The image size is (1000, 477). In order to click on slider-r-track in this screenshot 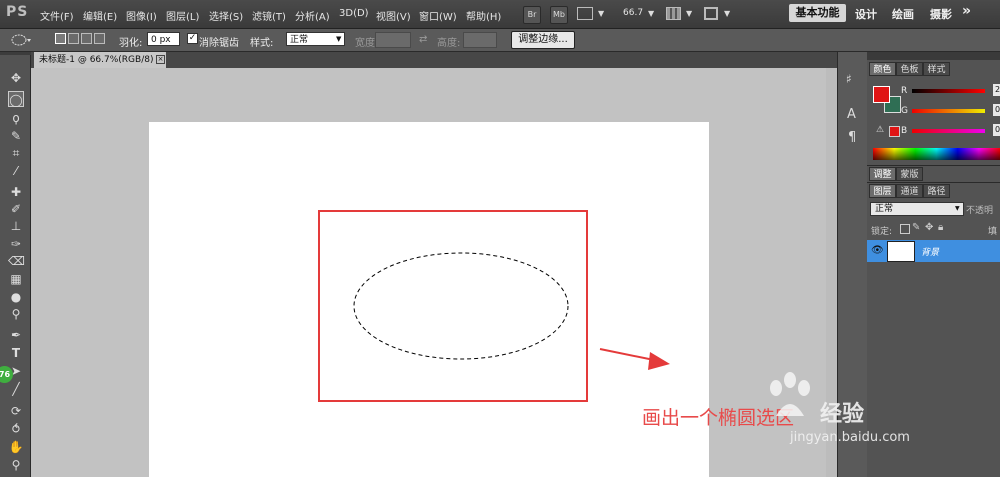, I will do `click(948, 91)`.